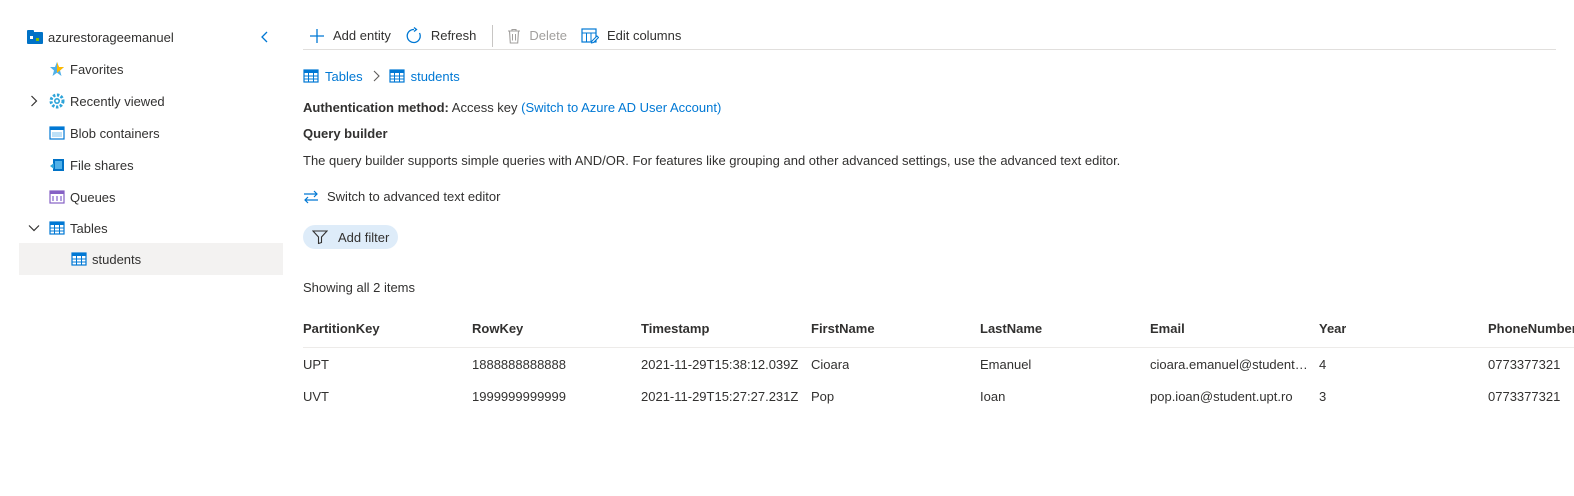 The height and width of the screenshot is (496, 1574). Describe the element at coordinates (111, 37) in the screenshot. I see `tree-item-label: azurestorageemanuel` at that location.